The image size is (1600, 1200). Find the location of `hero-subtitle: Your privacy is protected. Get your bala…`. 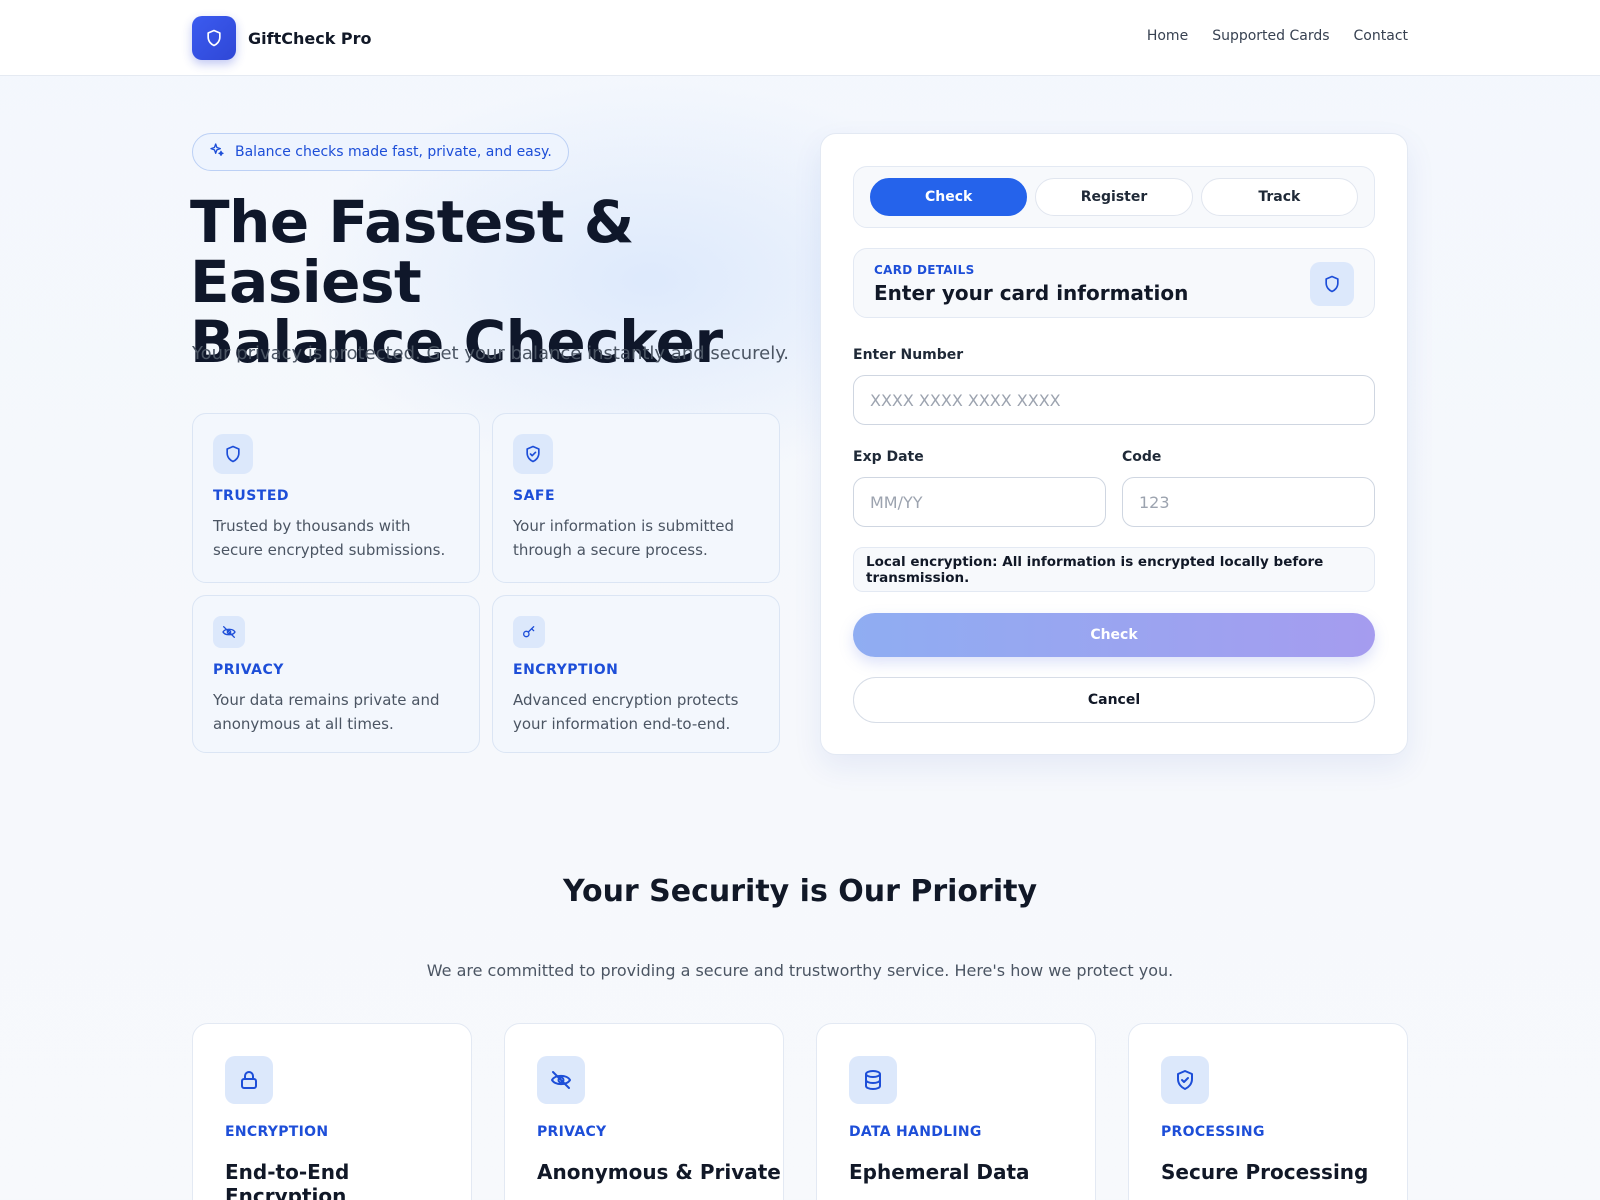

hero-subtitle: Your privacy is protected. Get your bala… is located at coordinates (491, 353).